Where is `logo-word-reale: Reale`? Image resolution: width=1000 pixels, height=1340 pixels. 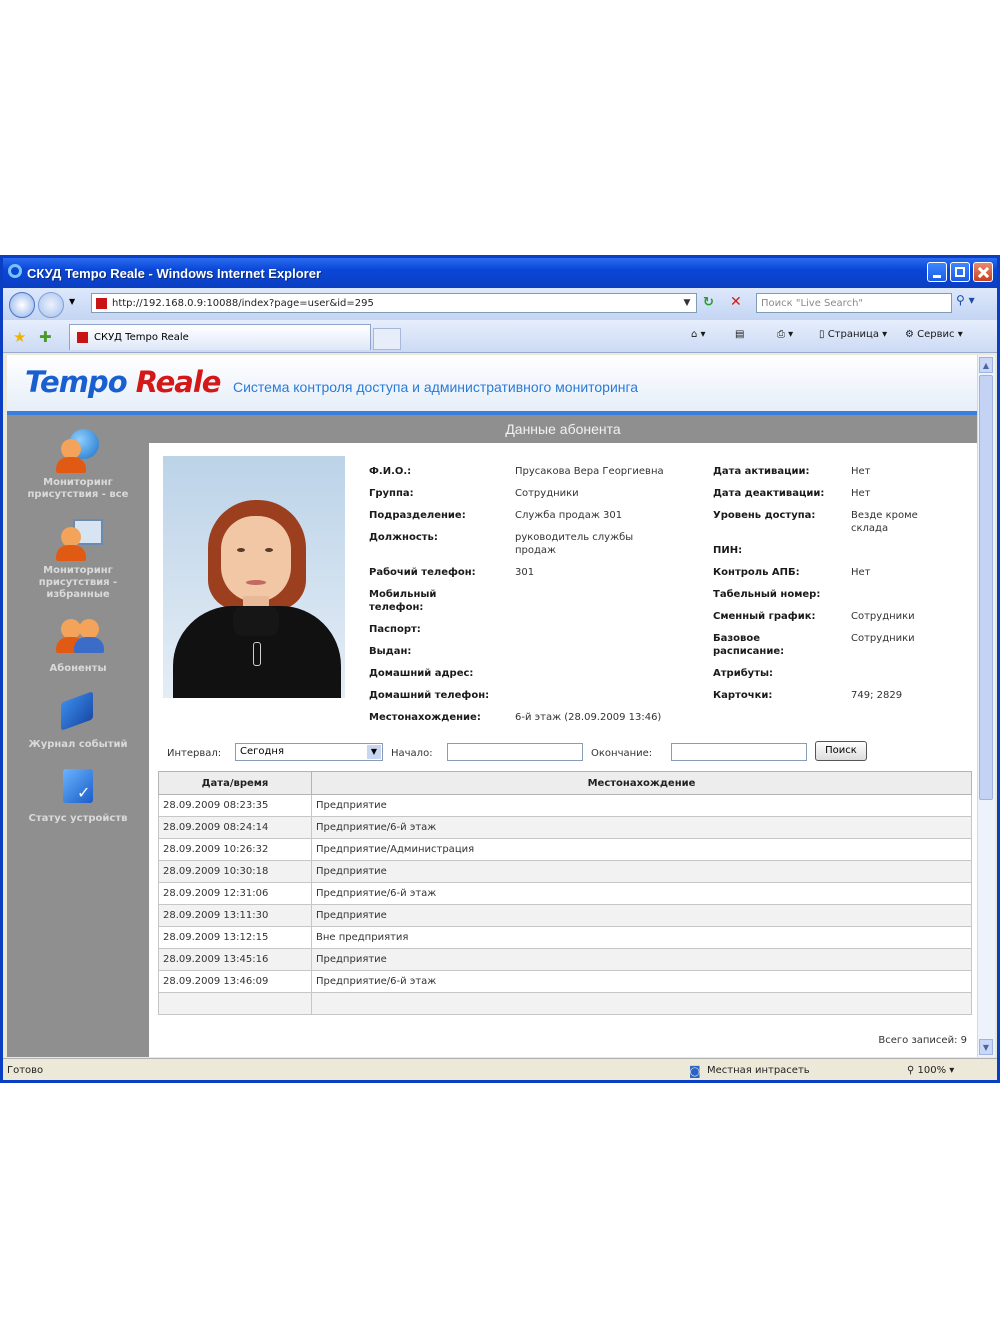 logo-word-reale: Reale is located at coordinates (178, 382).